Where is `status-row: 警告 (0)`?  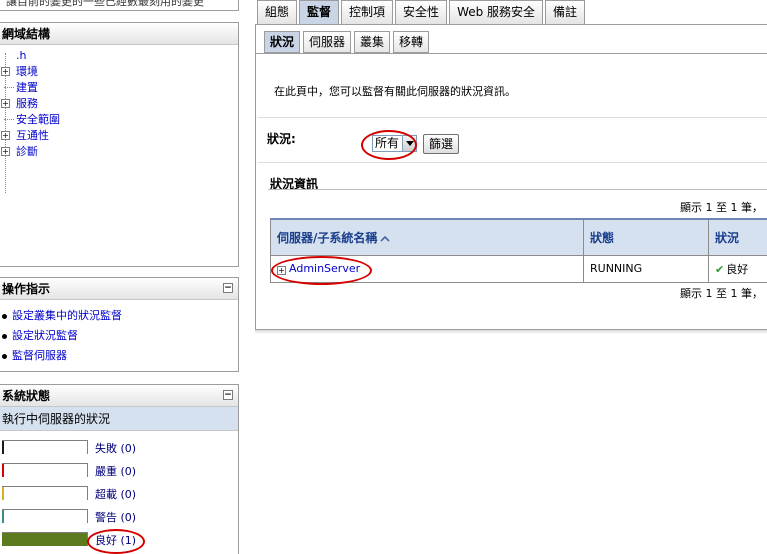
status-row: 警告 (0) is located at coordinates (117, 517).